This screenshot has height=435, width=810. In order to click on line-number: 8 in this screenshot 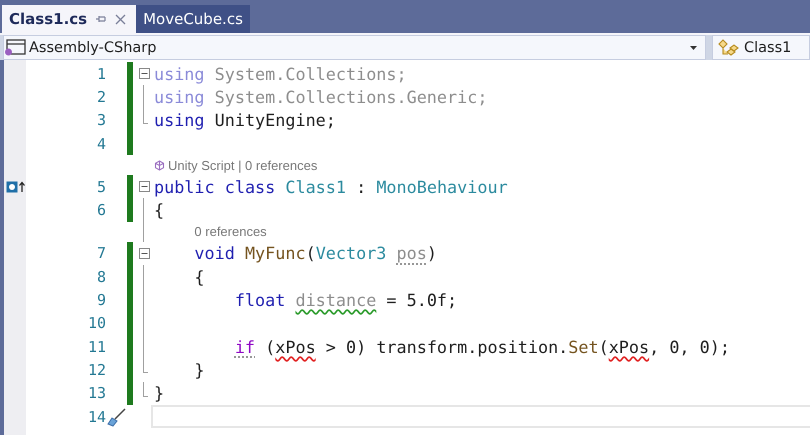, I will do `click(101, 277)`.